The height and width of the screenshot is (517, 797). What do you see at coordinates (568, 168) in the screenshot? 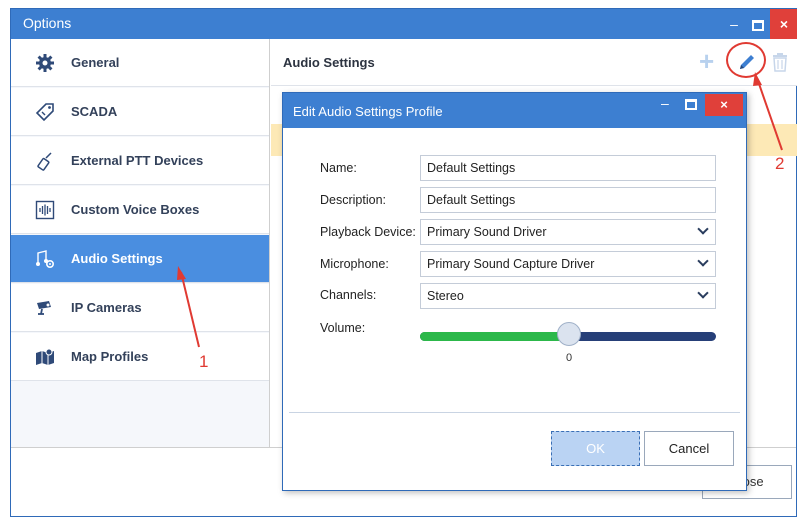
I see `name-field: Default Settings` at bounding box center [568, 168].